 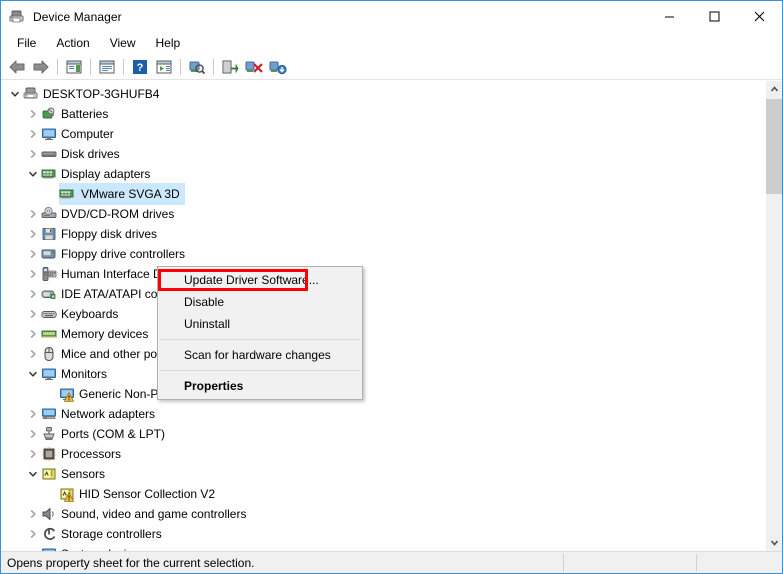 I want to click on tree-item: Generic Non-PnP Monitor, so click(x=383, y=394).